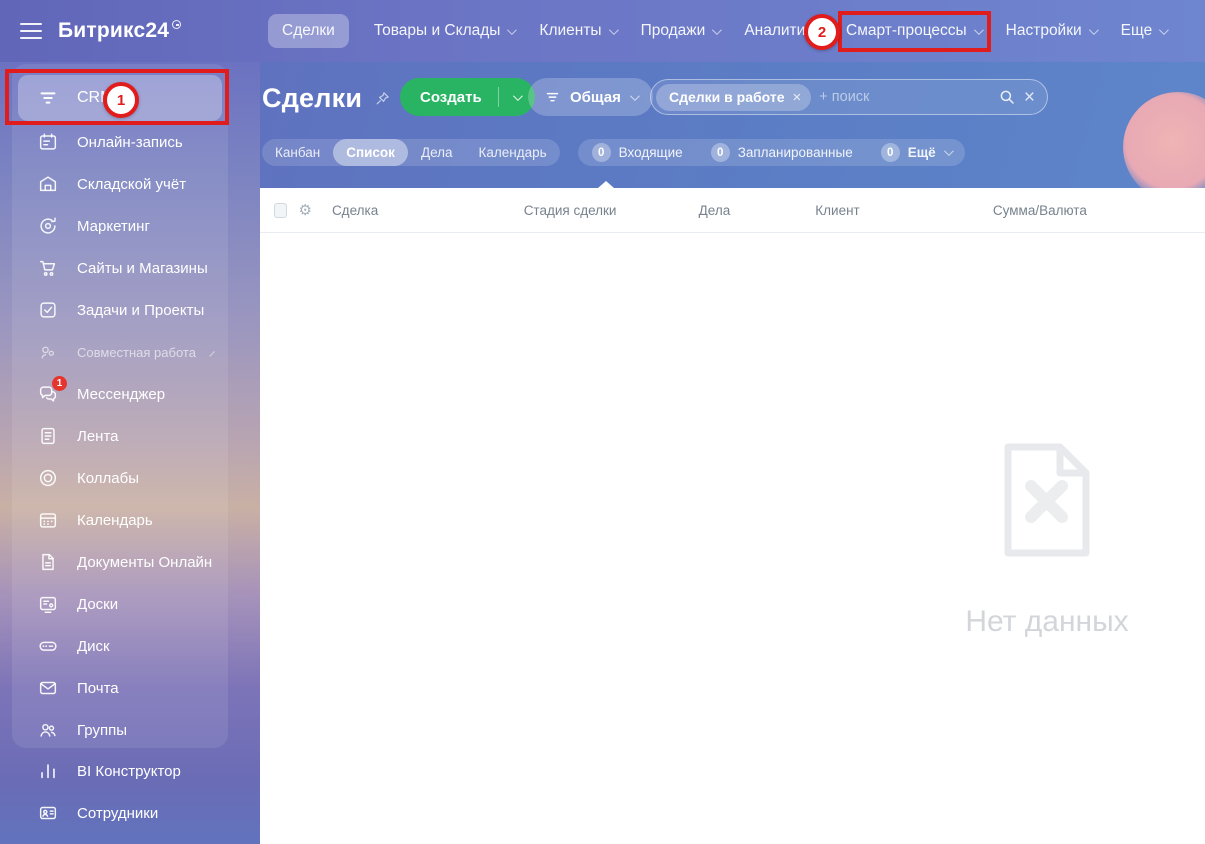 This screenshot has width=1205, height=844. I want to click on marketing-icon, so click(48, 226).